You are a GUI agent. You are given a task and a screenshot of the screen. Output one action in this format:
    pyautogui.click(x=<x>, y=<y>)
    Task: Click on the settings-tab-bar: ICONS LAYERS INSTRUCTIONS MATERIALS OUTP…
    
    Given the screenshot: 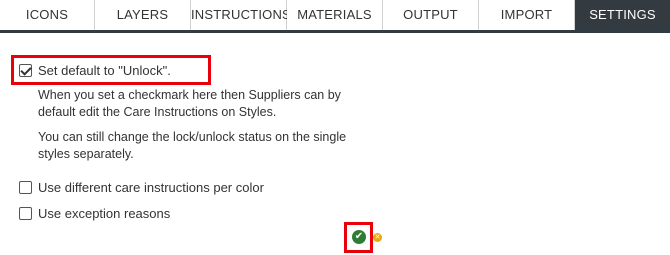 What is the action you would take?
    pyautogui.click(x=335, y=16)
    